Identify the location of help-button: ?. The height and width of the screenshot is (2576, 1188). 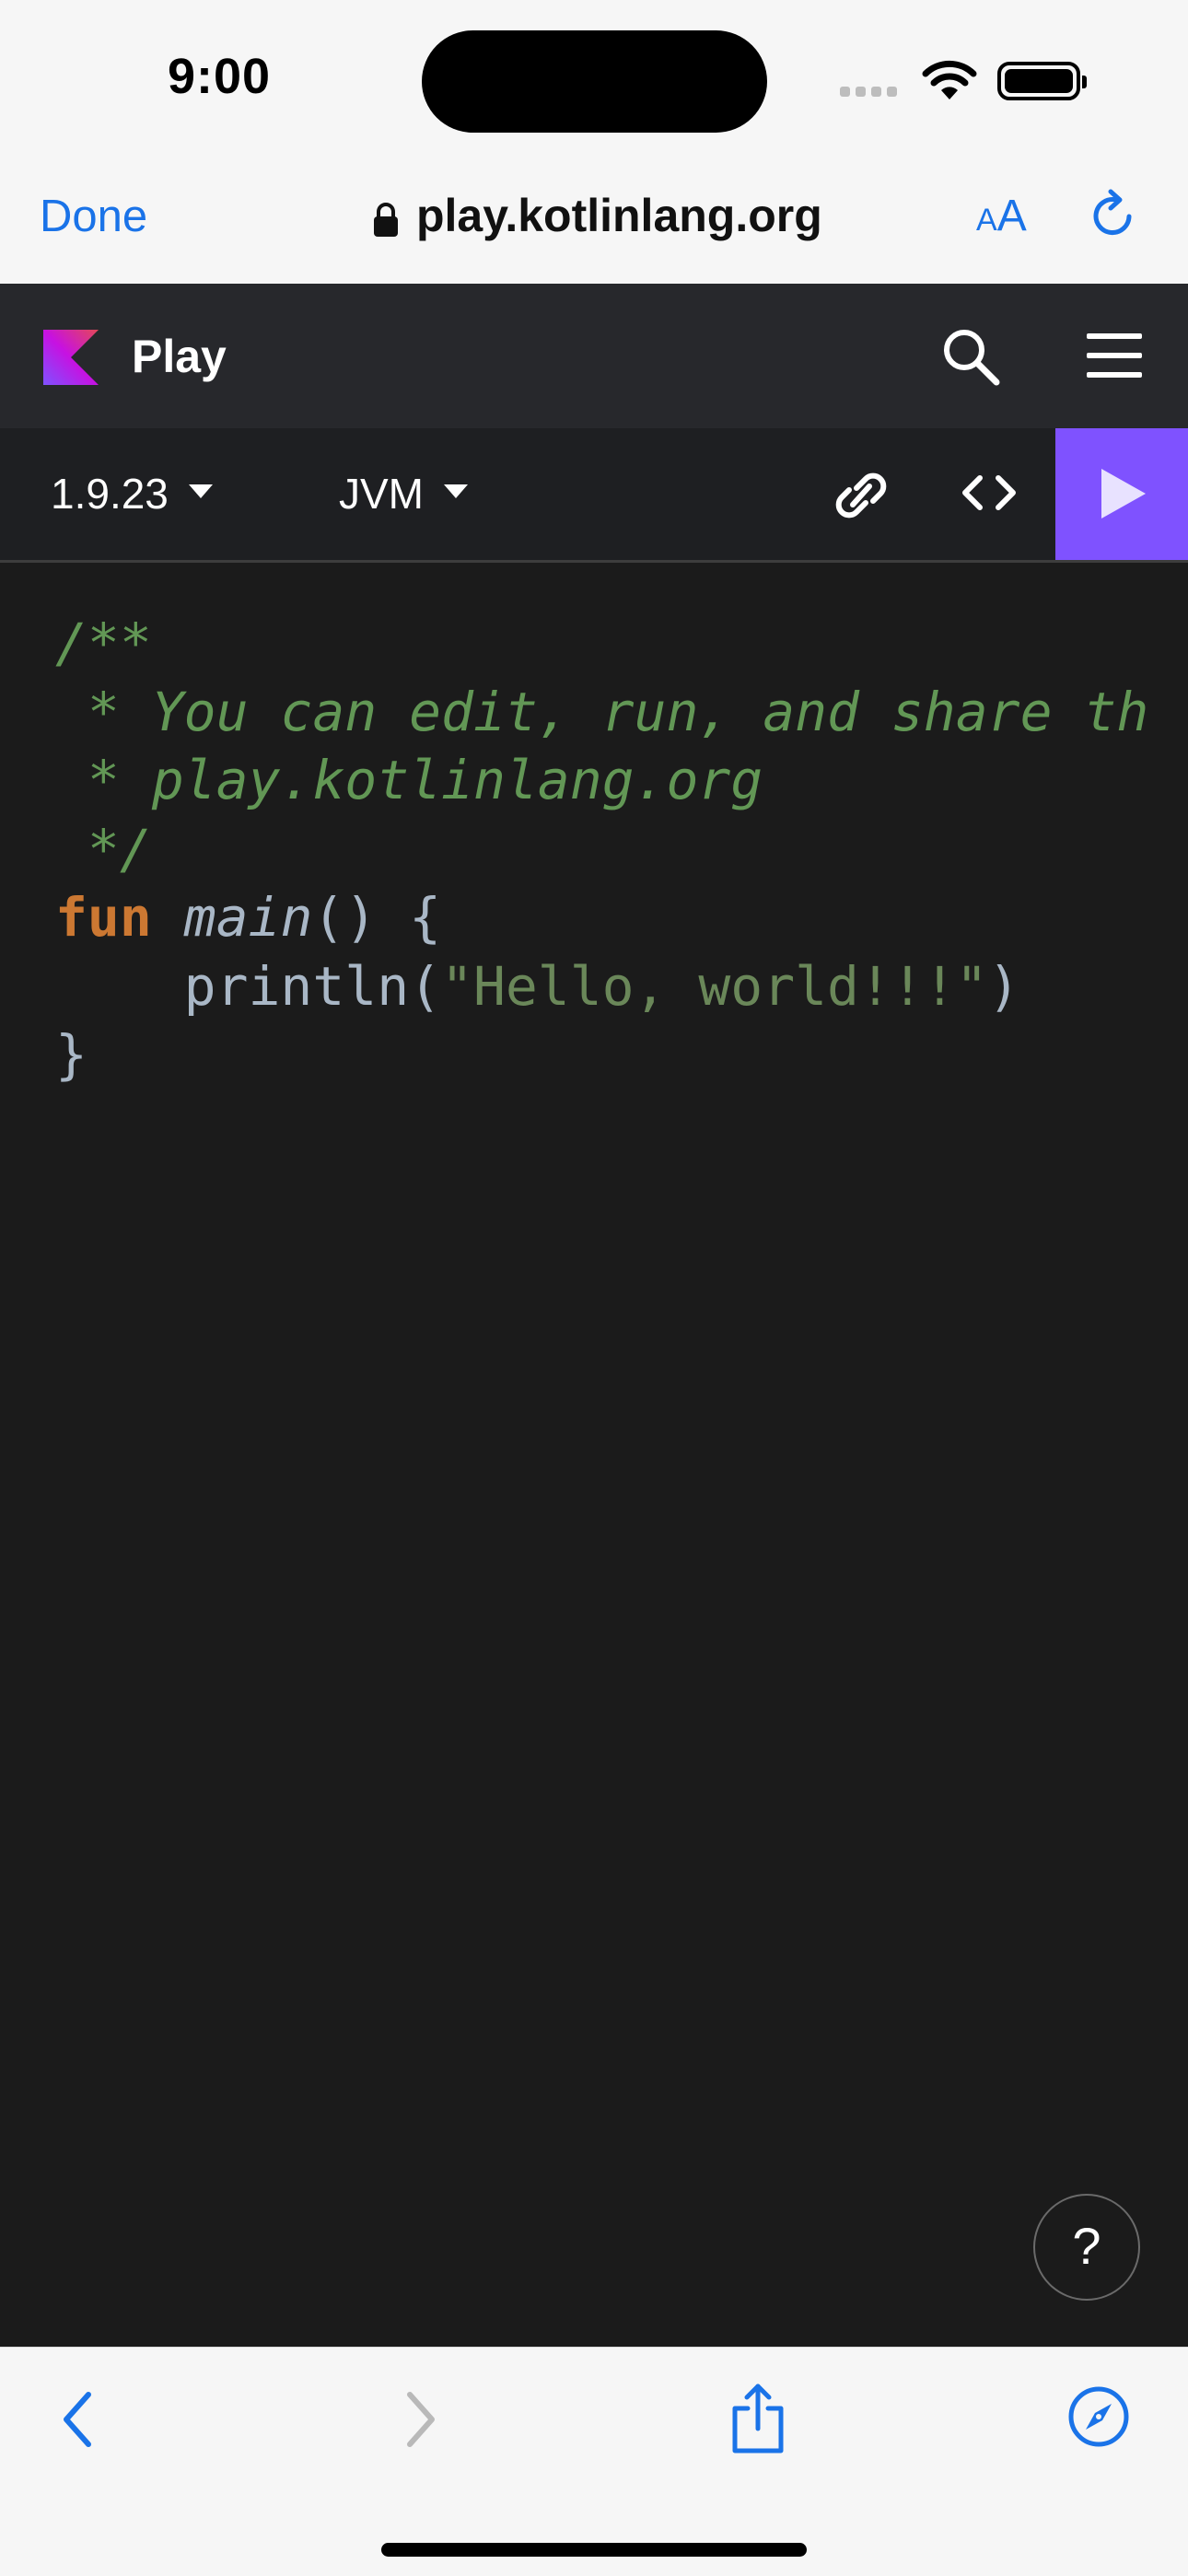
(1086, 2247).